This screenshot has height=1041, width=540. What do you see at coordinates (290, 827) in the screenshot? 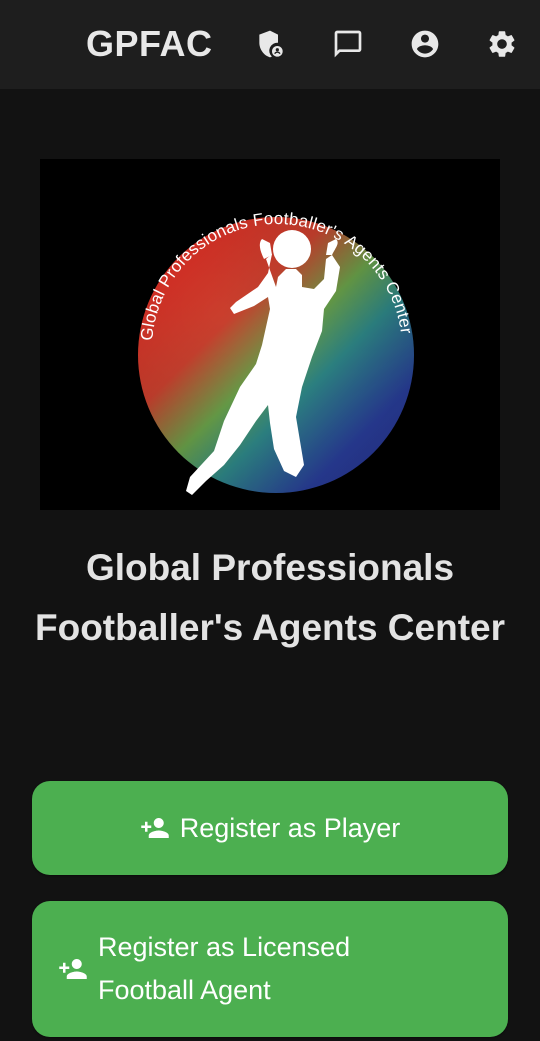
I see `register-player-label: Register as Player` at bounding box center [290, 827].